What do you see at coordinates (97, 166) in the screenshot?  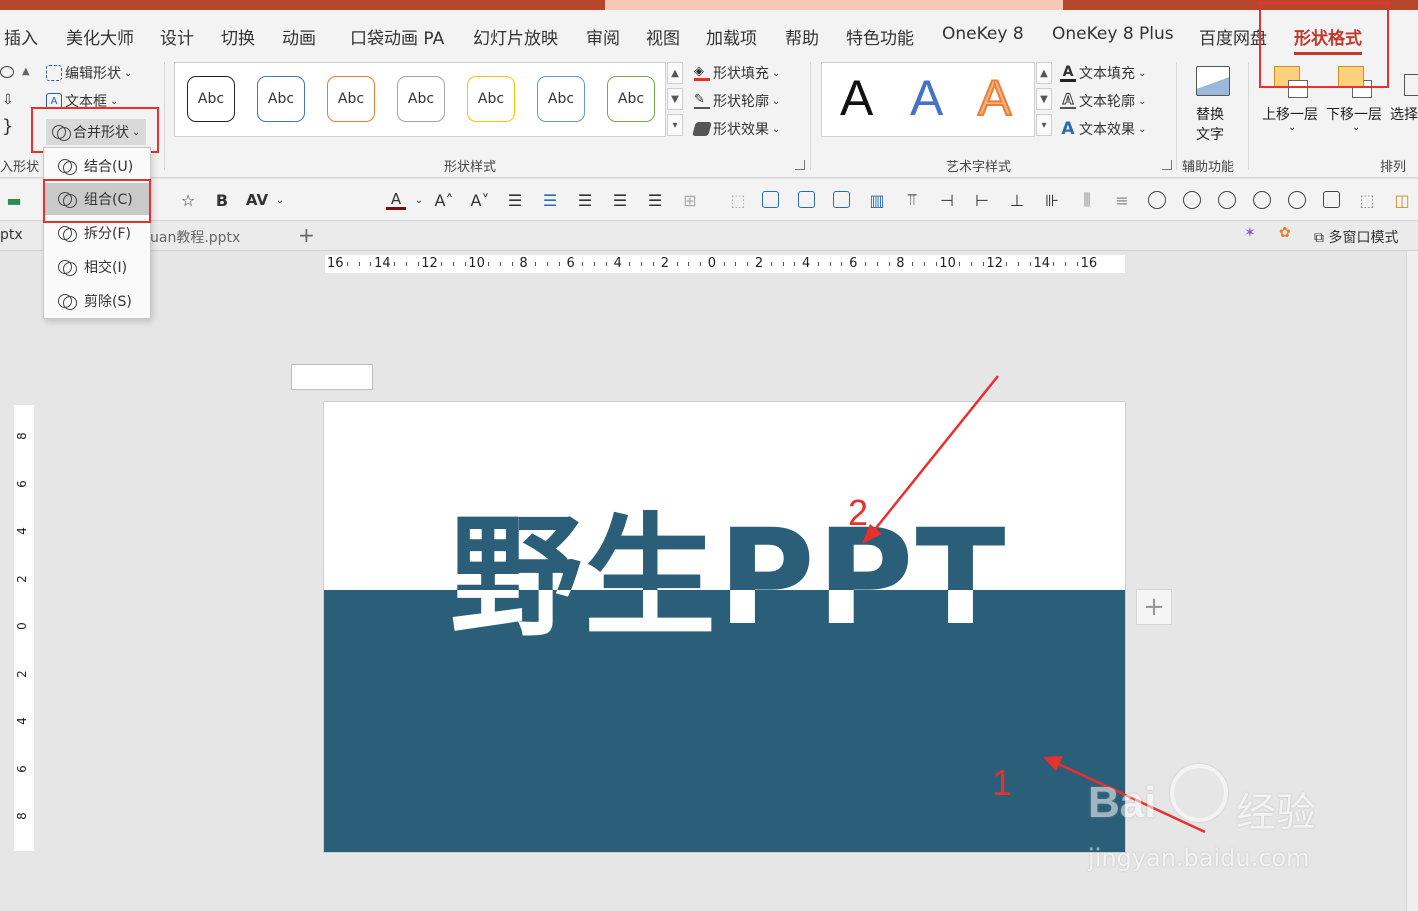 I see `menu-item-union: 结合(U)` at bounding box center [97, 166].